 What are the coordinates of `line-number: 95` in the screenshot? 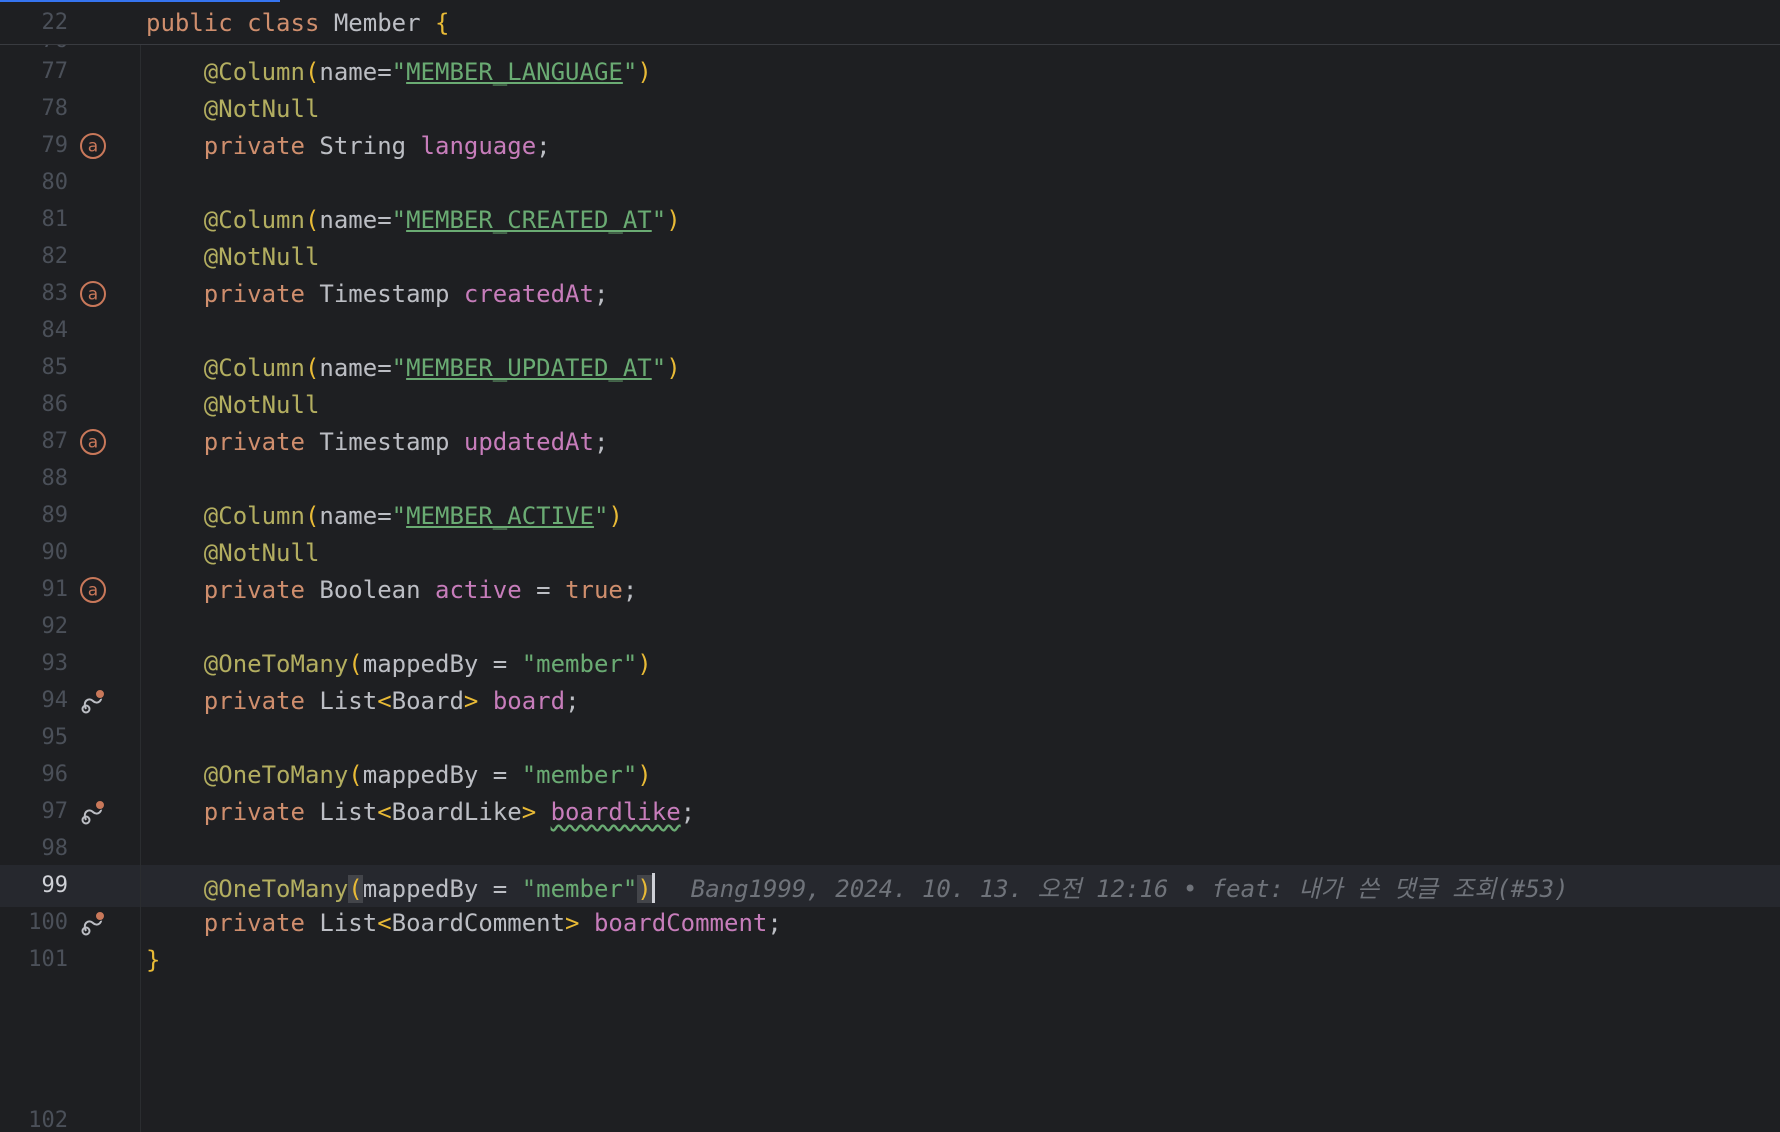 It's located at (34, 738).